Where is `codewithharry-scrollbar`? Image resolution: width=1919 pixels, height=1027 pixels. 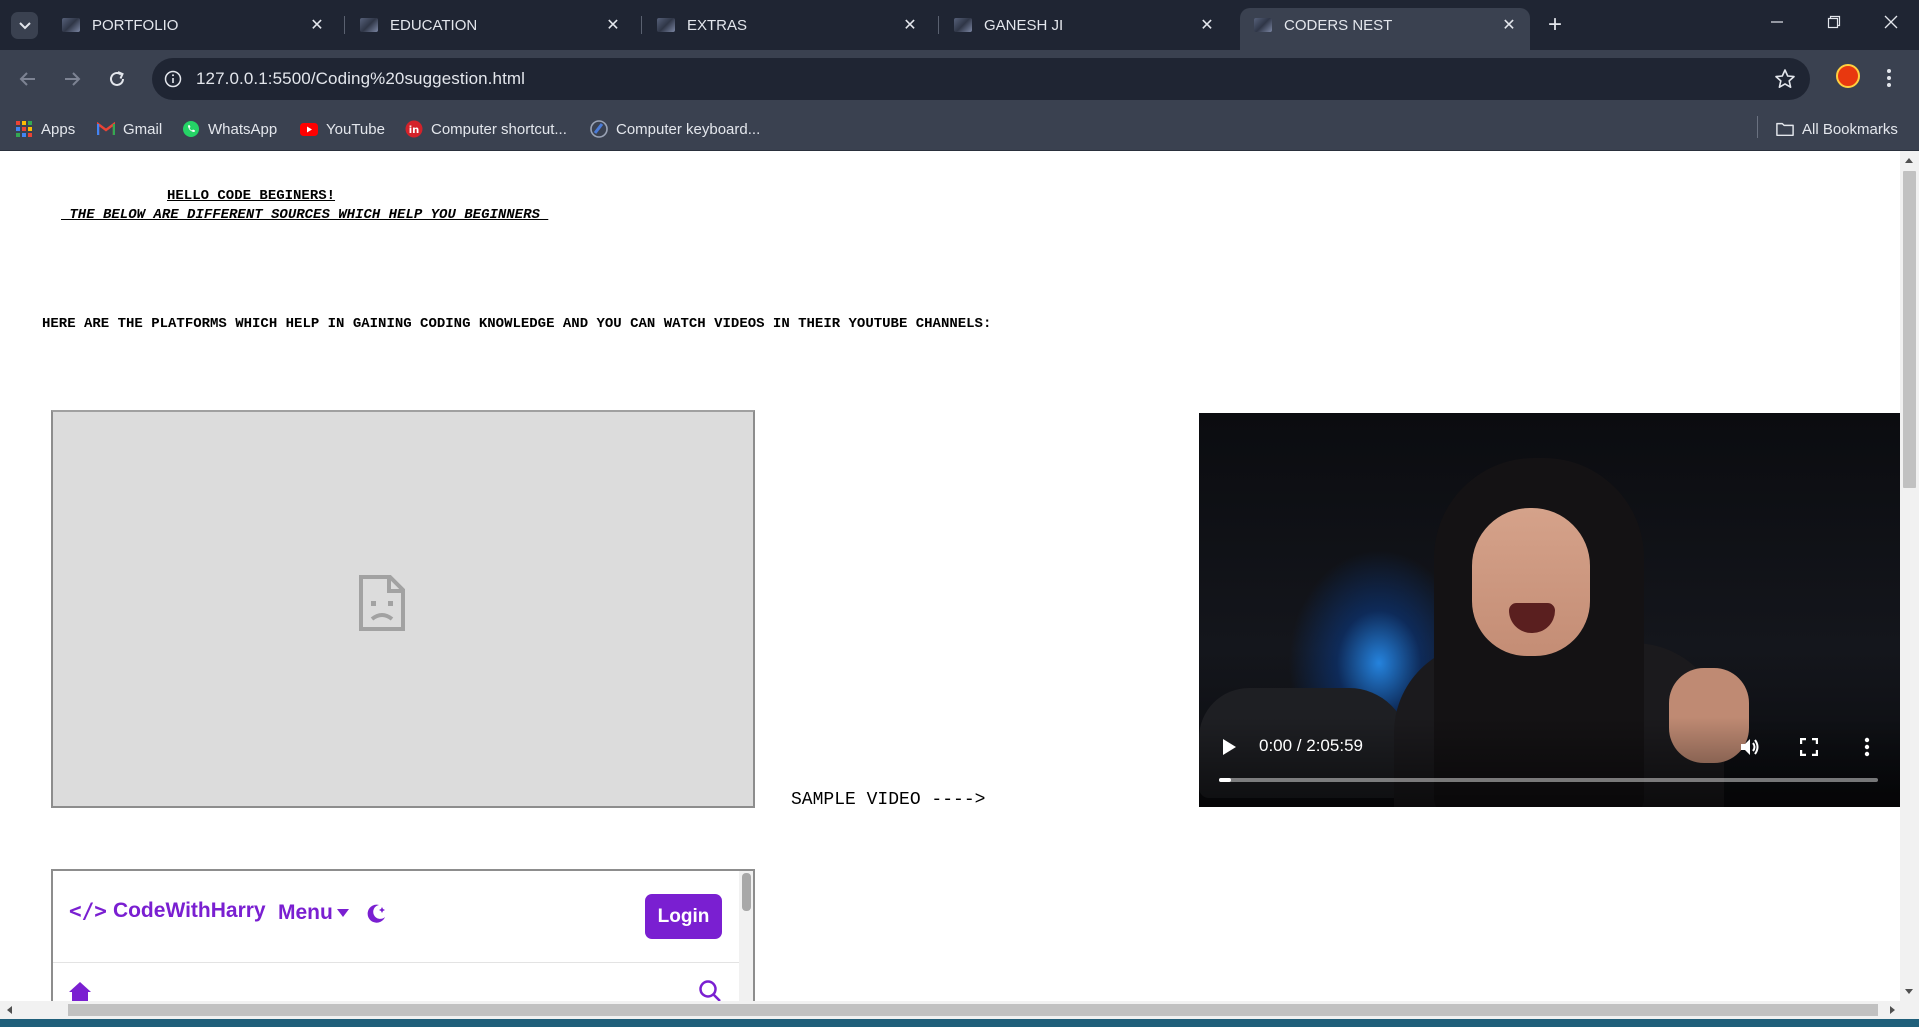
codewithharry-scrollbar is located at coordinates (746, 936).